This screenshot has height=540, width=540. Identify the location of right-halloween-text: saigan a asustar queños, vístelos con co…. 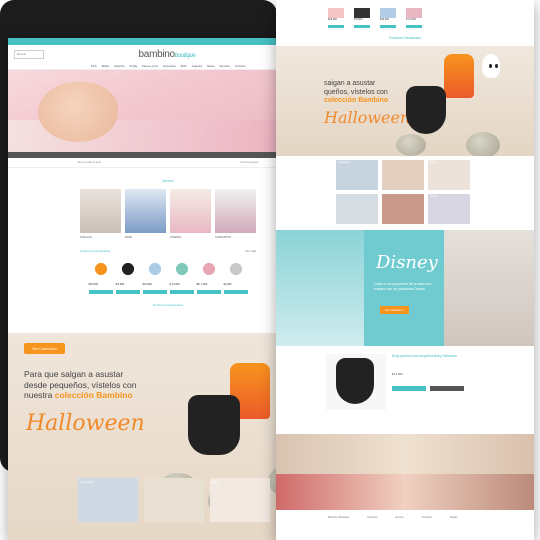
(356, 93).